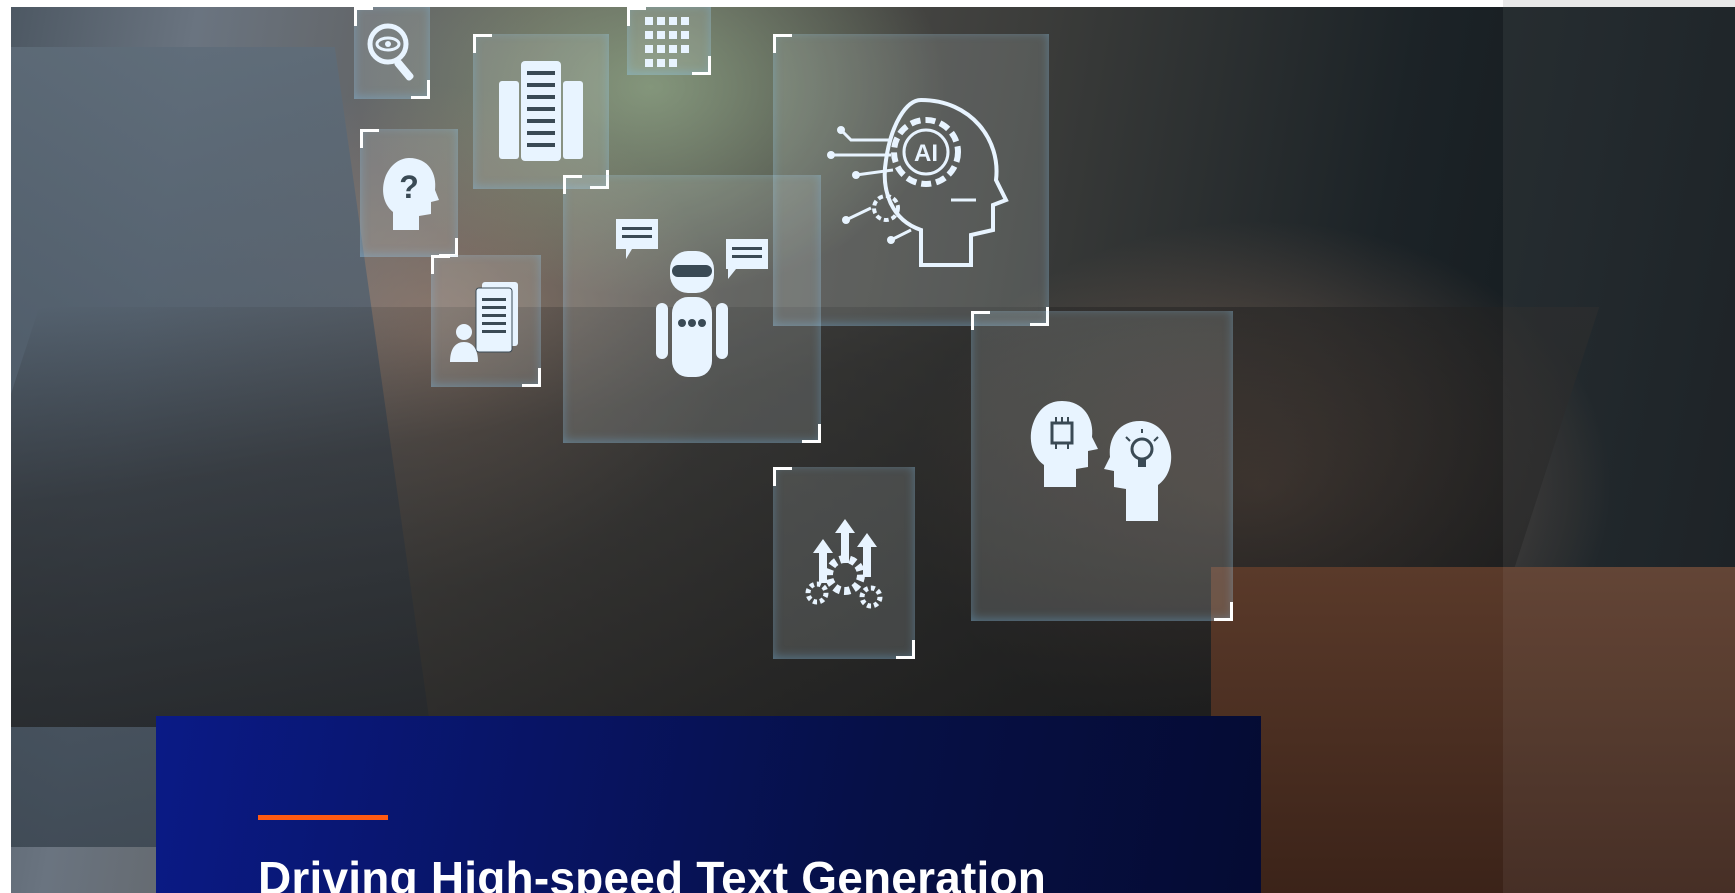  What do you see at coordinates (323, 817) in the screenshot?
I see `accent-rule` at bounding box center [323, 817].